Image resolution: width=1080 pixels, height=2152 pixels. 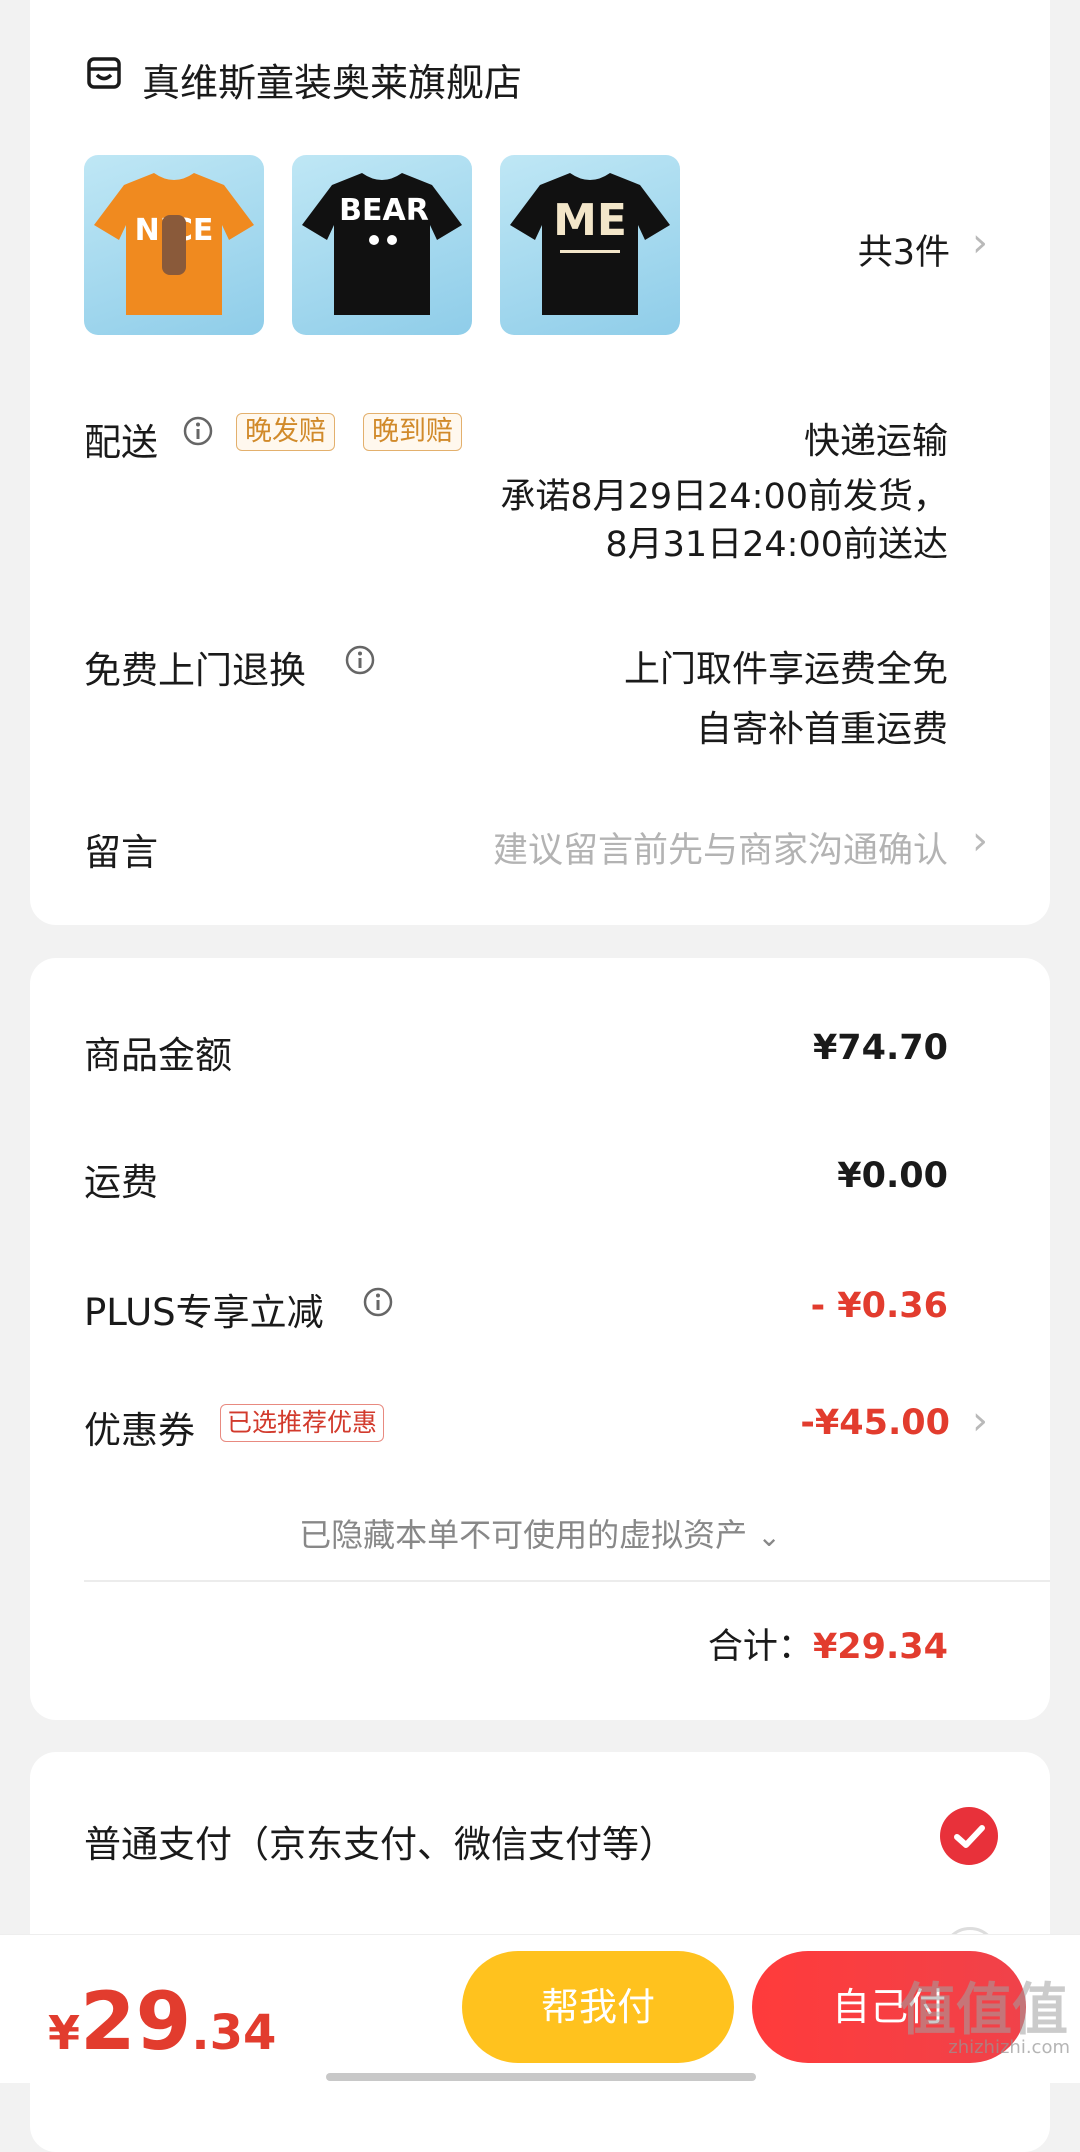 I want to click on shipping-fee-label: 运费, so click(x=121, y=1182).